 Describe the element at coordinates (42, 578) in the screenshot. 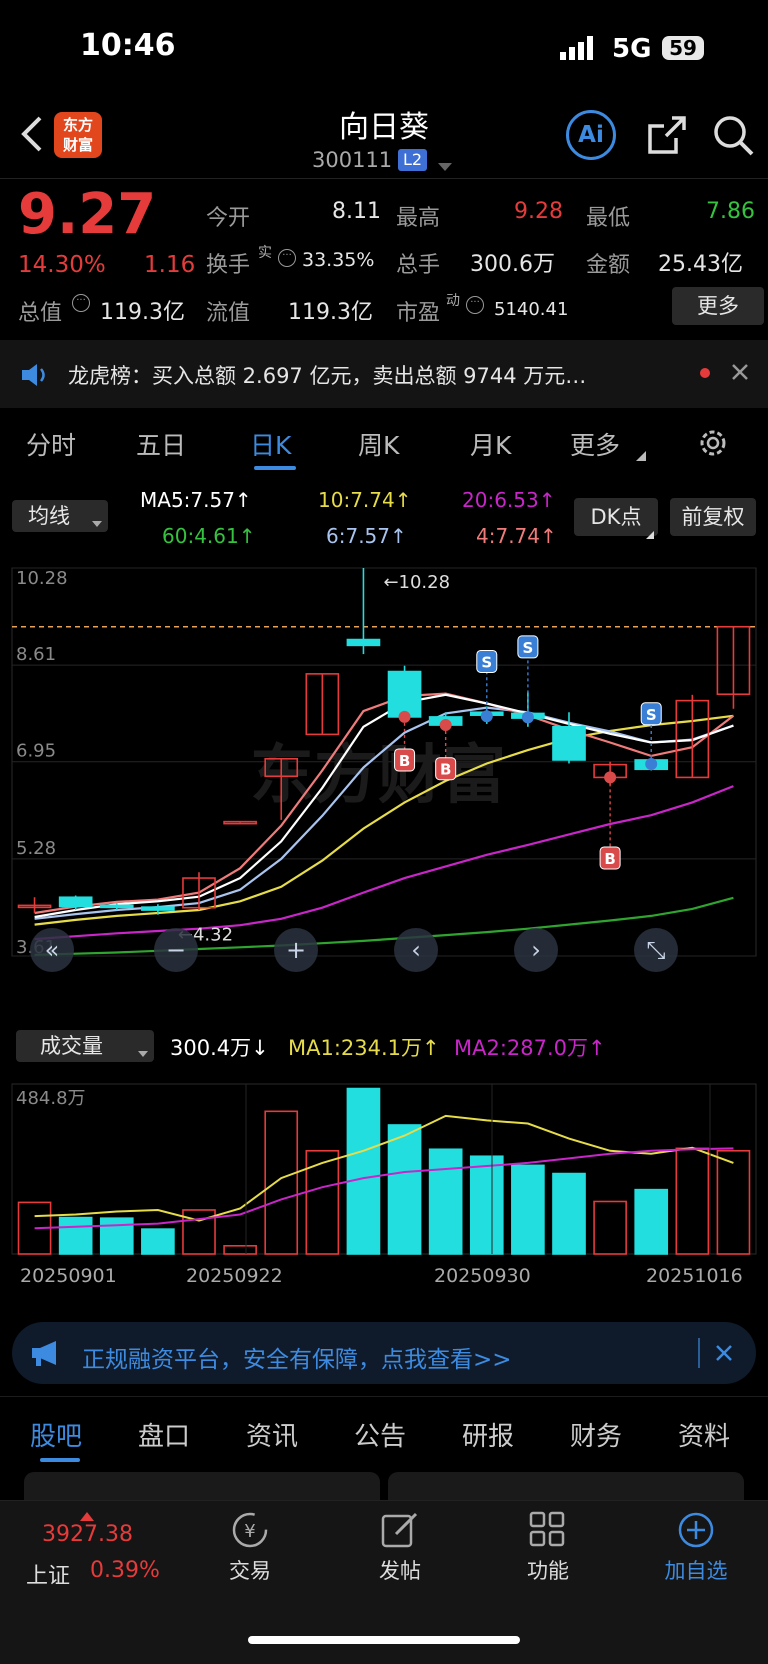

I see `y-tick-label: 10.28` at that location.